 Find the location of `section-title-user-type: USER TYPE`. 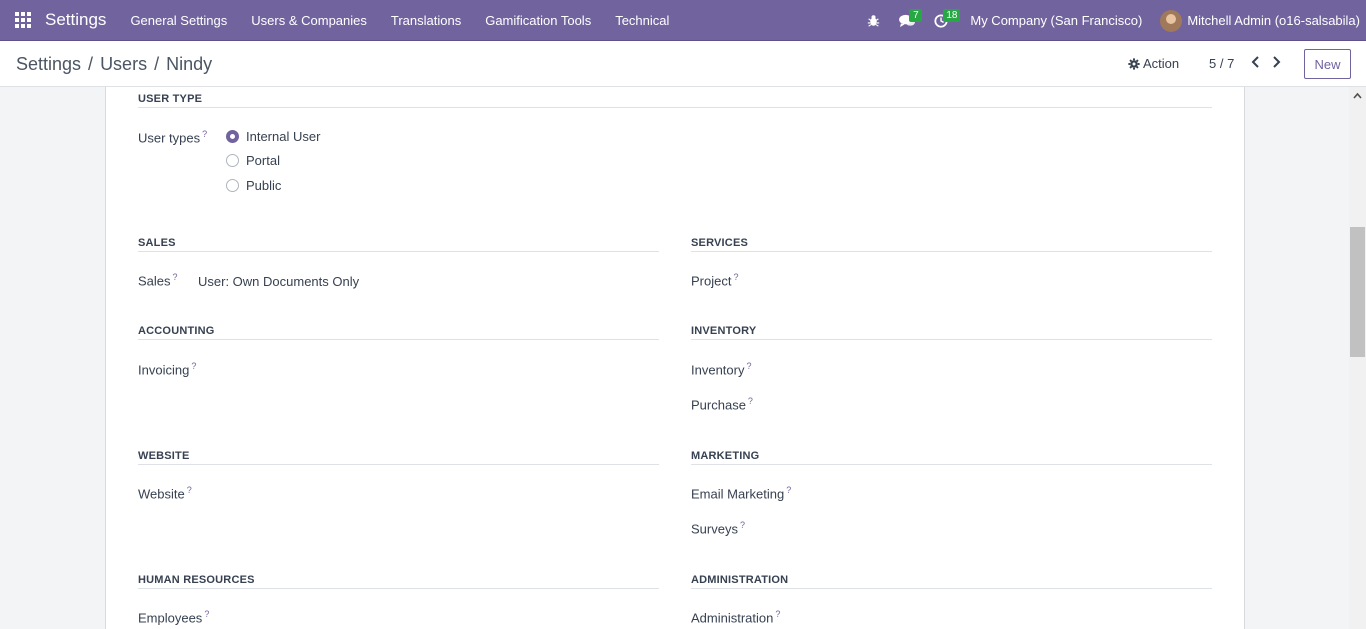

section-title-user-type: USER TYPE is located at coordinates (170, 99).